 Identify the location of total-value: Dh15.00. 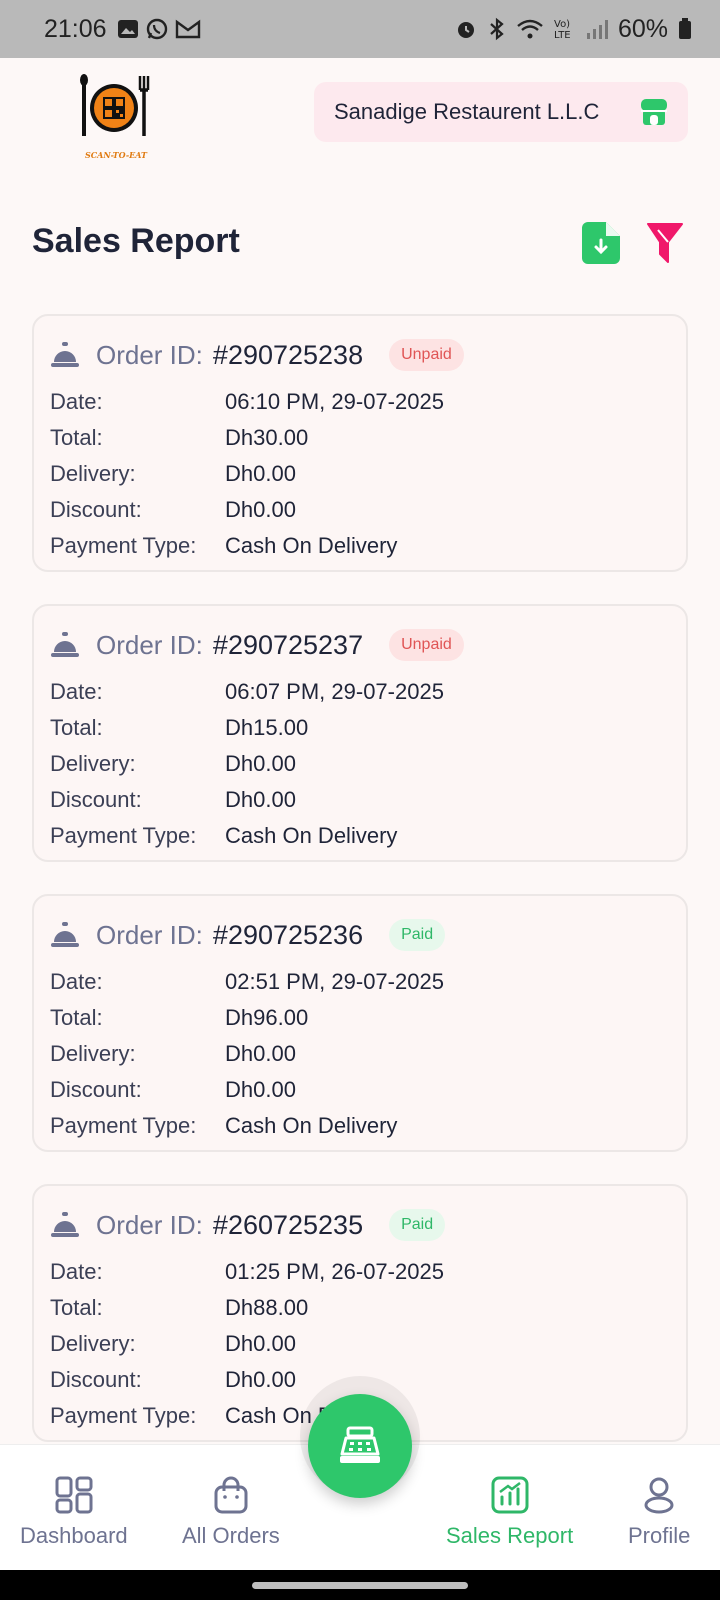
(267, 727).